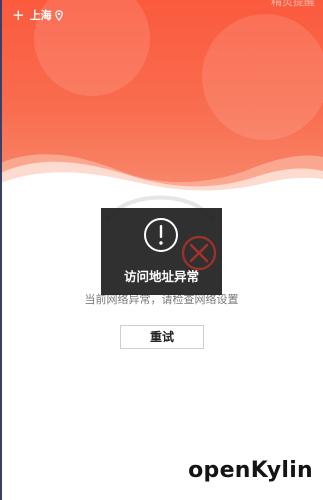 The width and height of the screenshot is (323, 500). I want to click on location-bar: + 上海, so click(37, 15).